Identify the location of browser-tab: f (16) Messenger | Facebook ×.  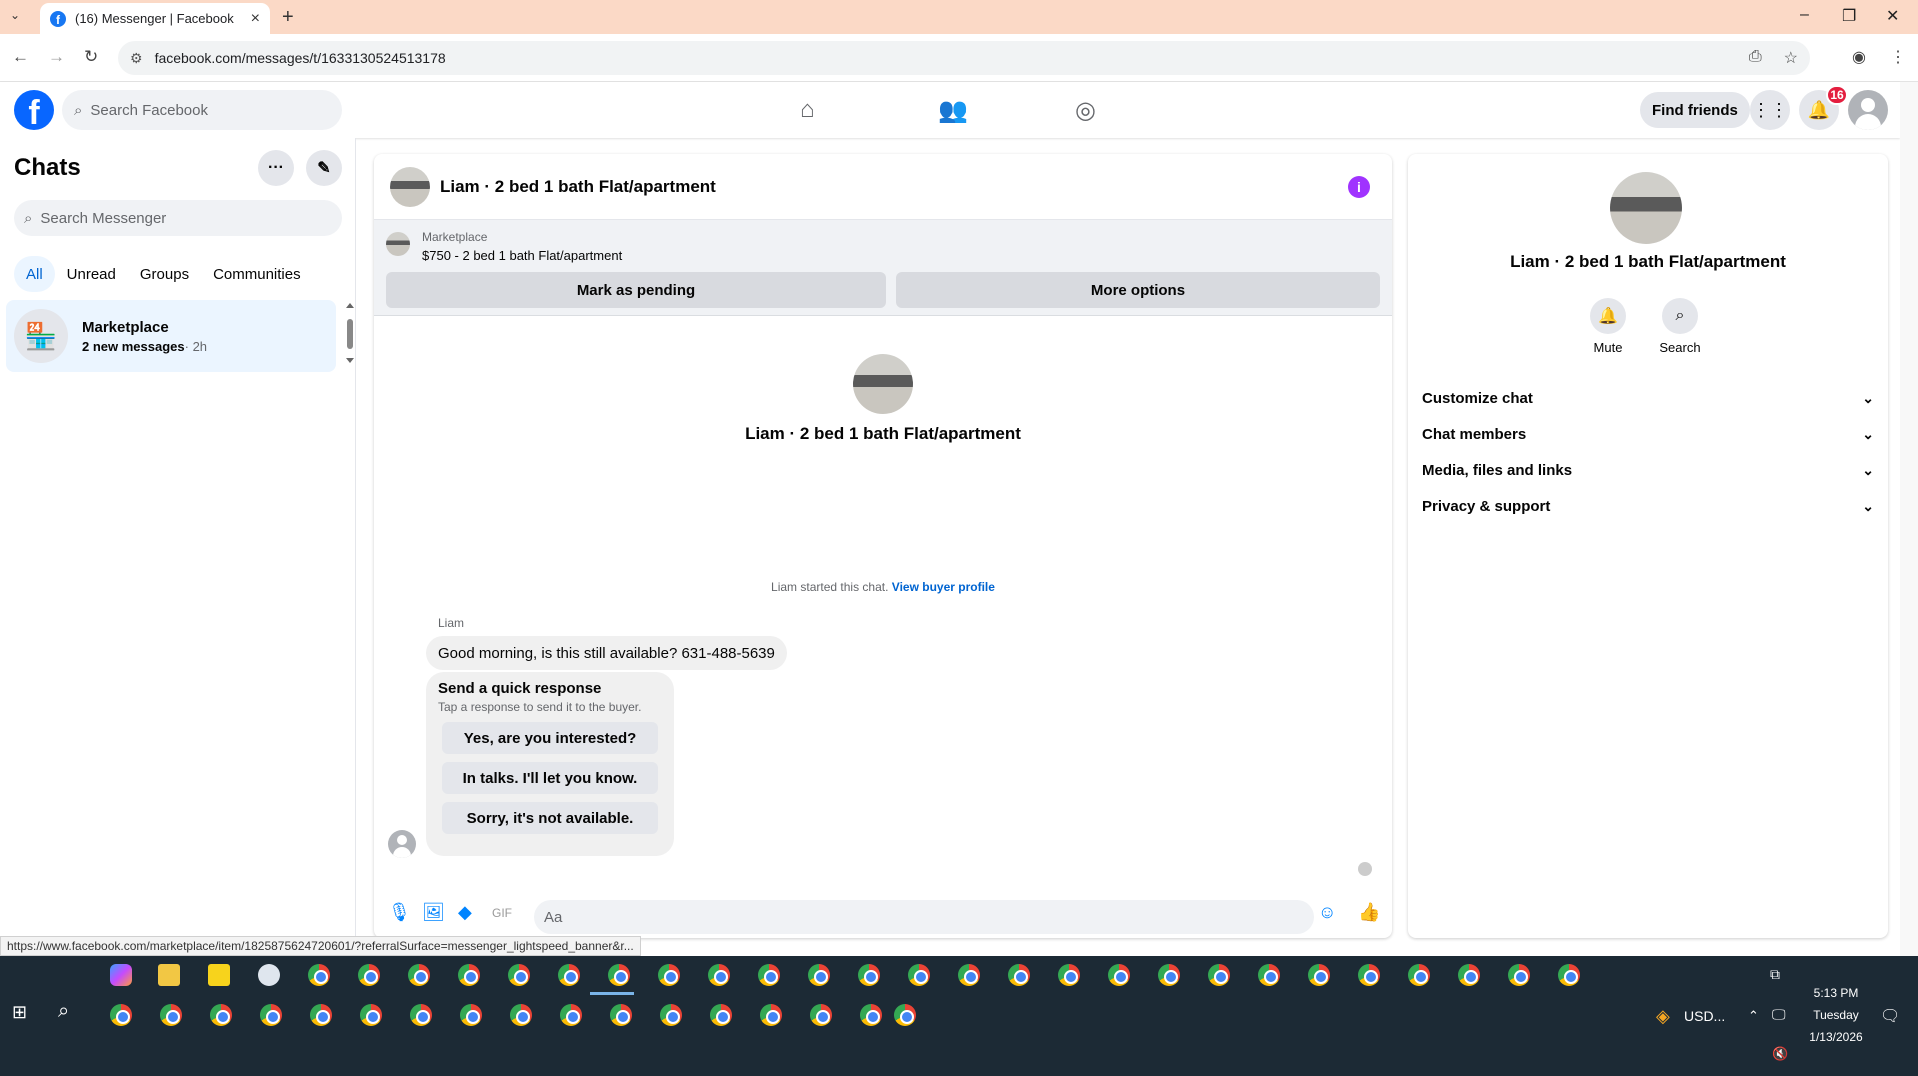
(155, 18).